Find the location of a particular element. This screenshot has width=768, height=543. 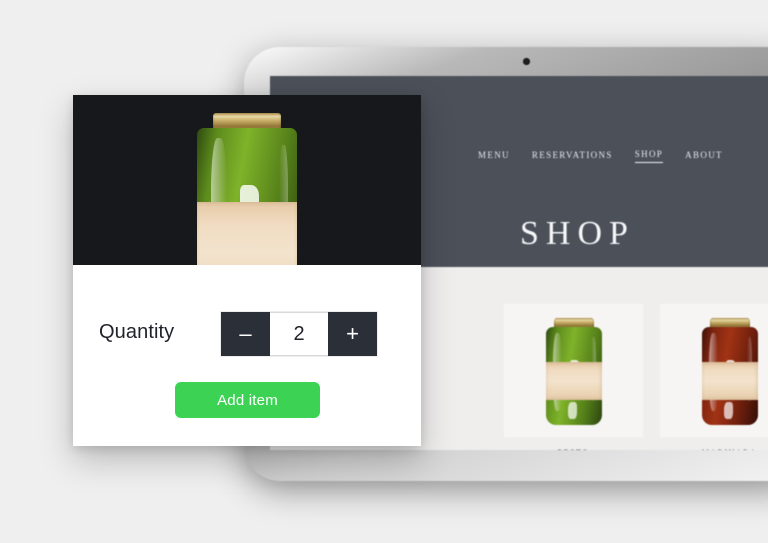

pesto-jar-image is located at coordinates (574, 371).